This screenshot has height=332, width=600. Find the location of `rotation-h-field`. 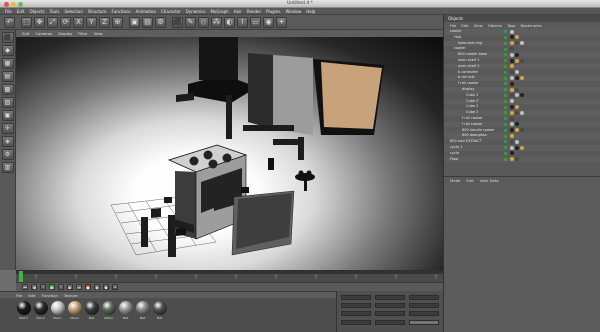

rotation-h-field is located at coordinates (424, 297).